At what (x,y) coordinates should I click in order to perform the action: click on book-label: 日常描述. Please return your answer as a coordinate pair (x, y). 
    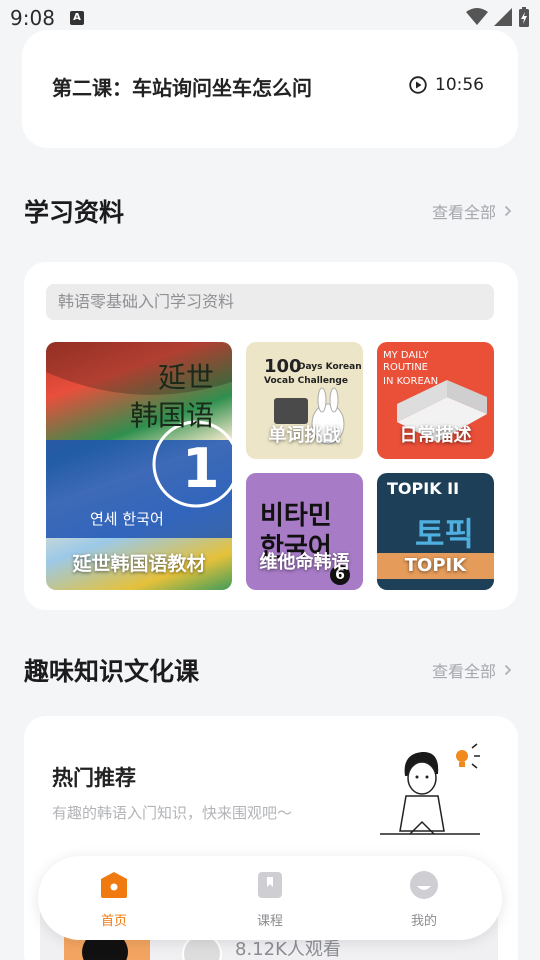
    Looking at the image, I should click on (435, 435).